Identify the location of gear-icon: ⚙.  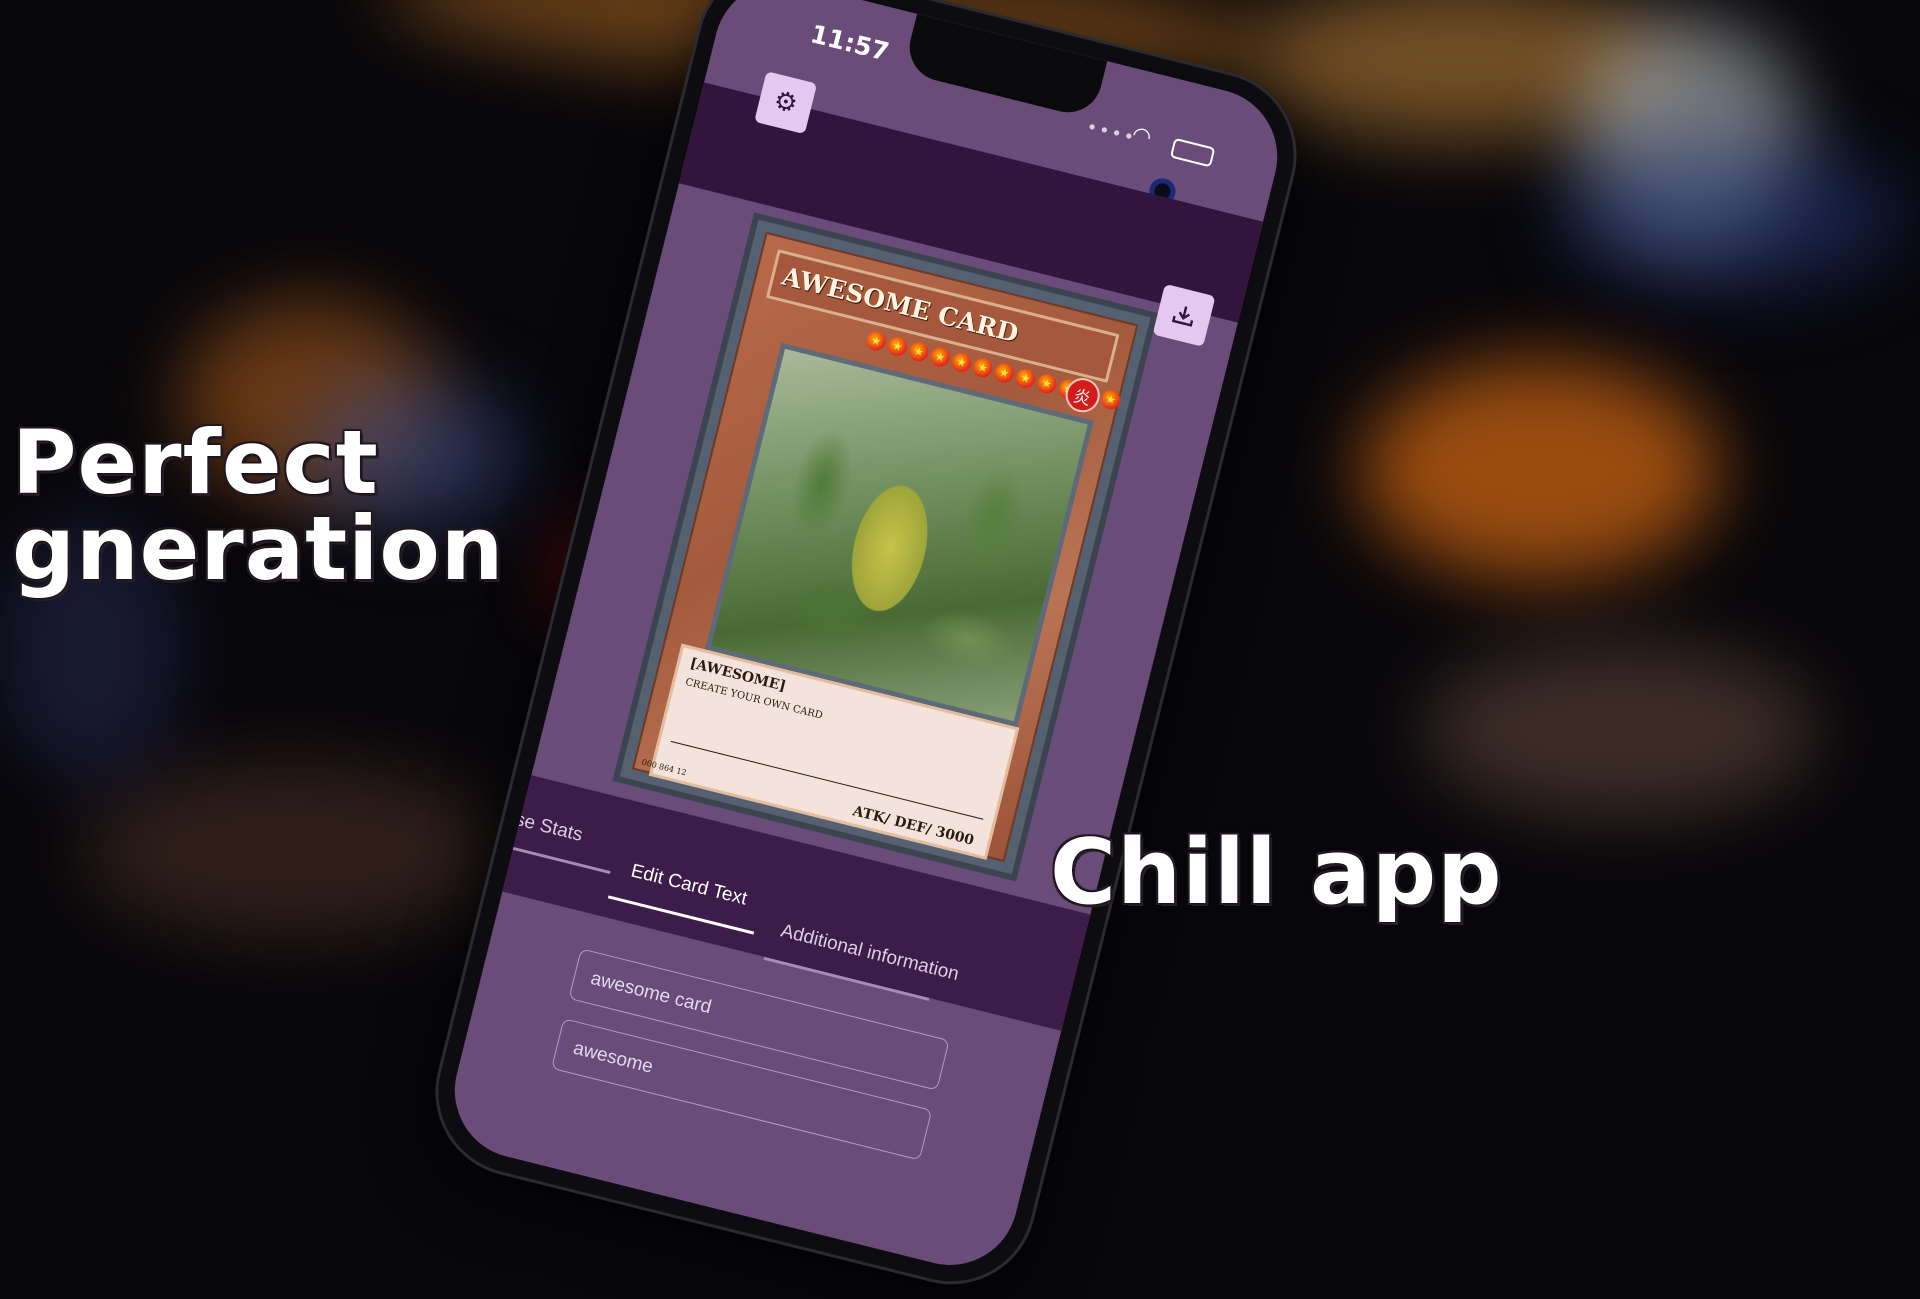
(785, 103).